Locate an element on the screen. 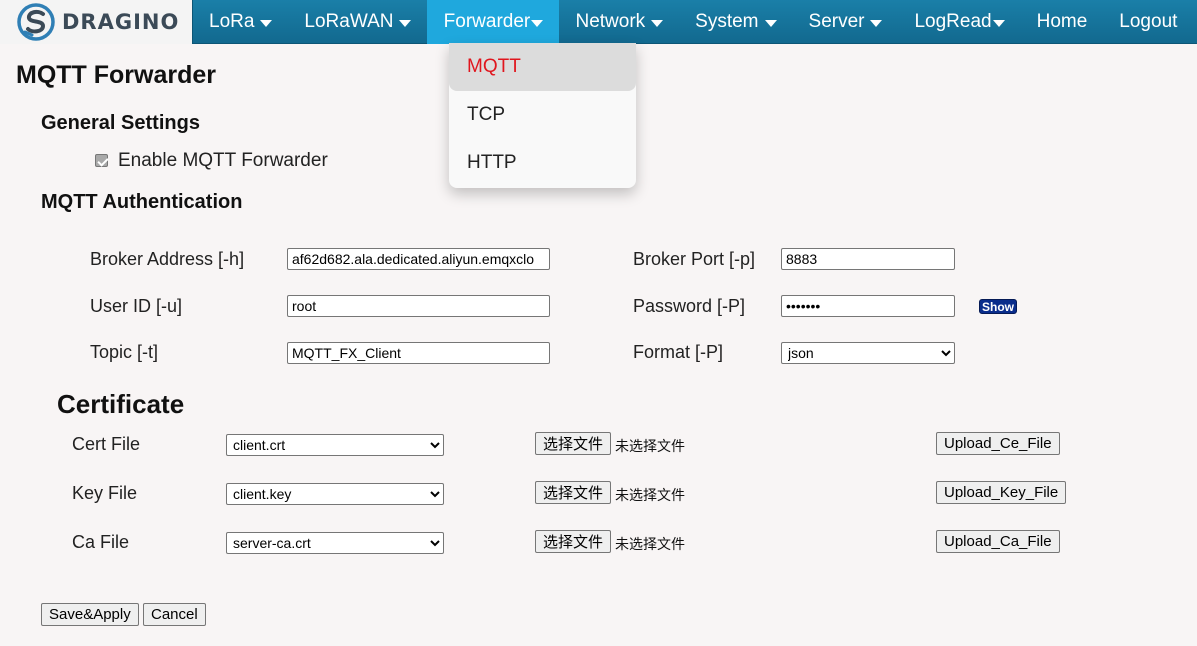 This screenshot has height=646, width=1197. brand-logo: DRAGINO is located at coordinates (96, 22).